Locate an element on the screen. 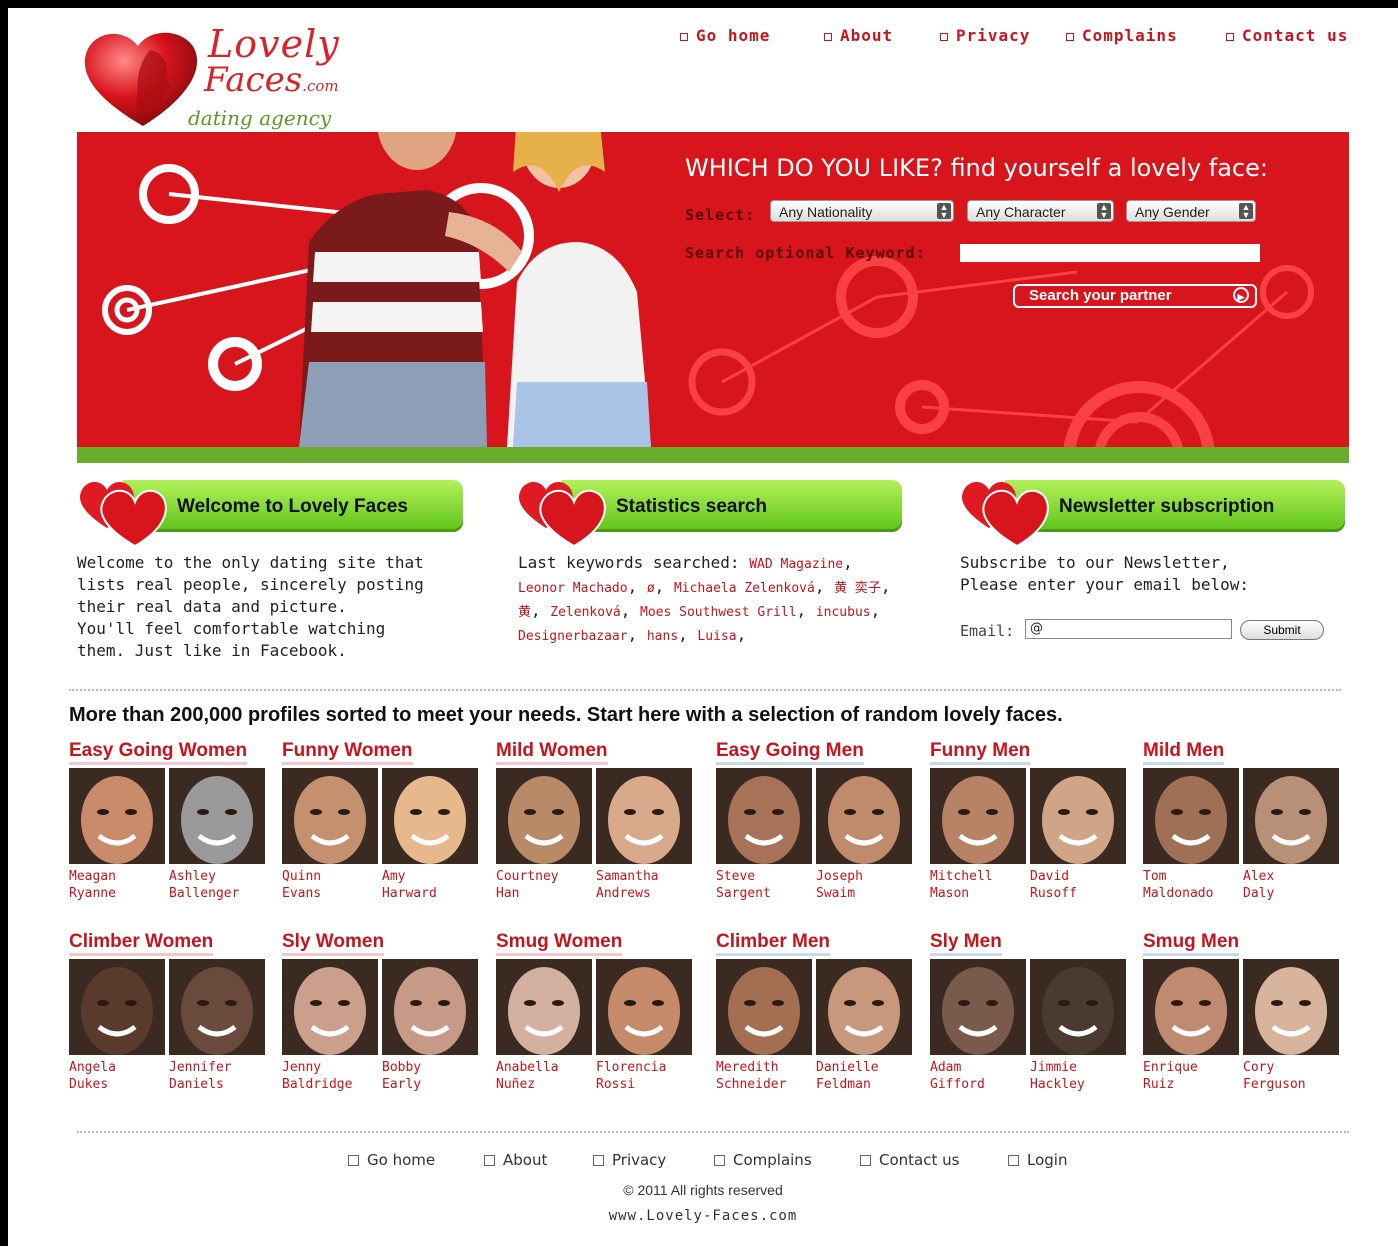  email-input: @ is located at coordinates (1128, 629).